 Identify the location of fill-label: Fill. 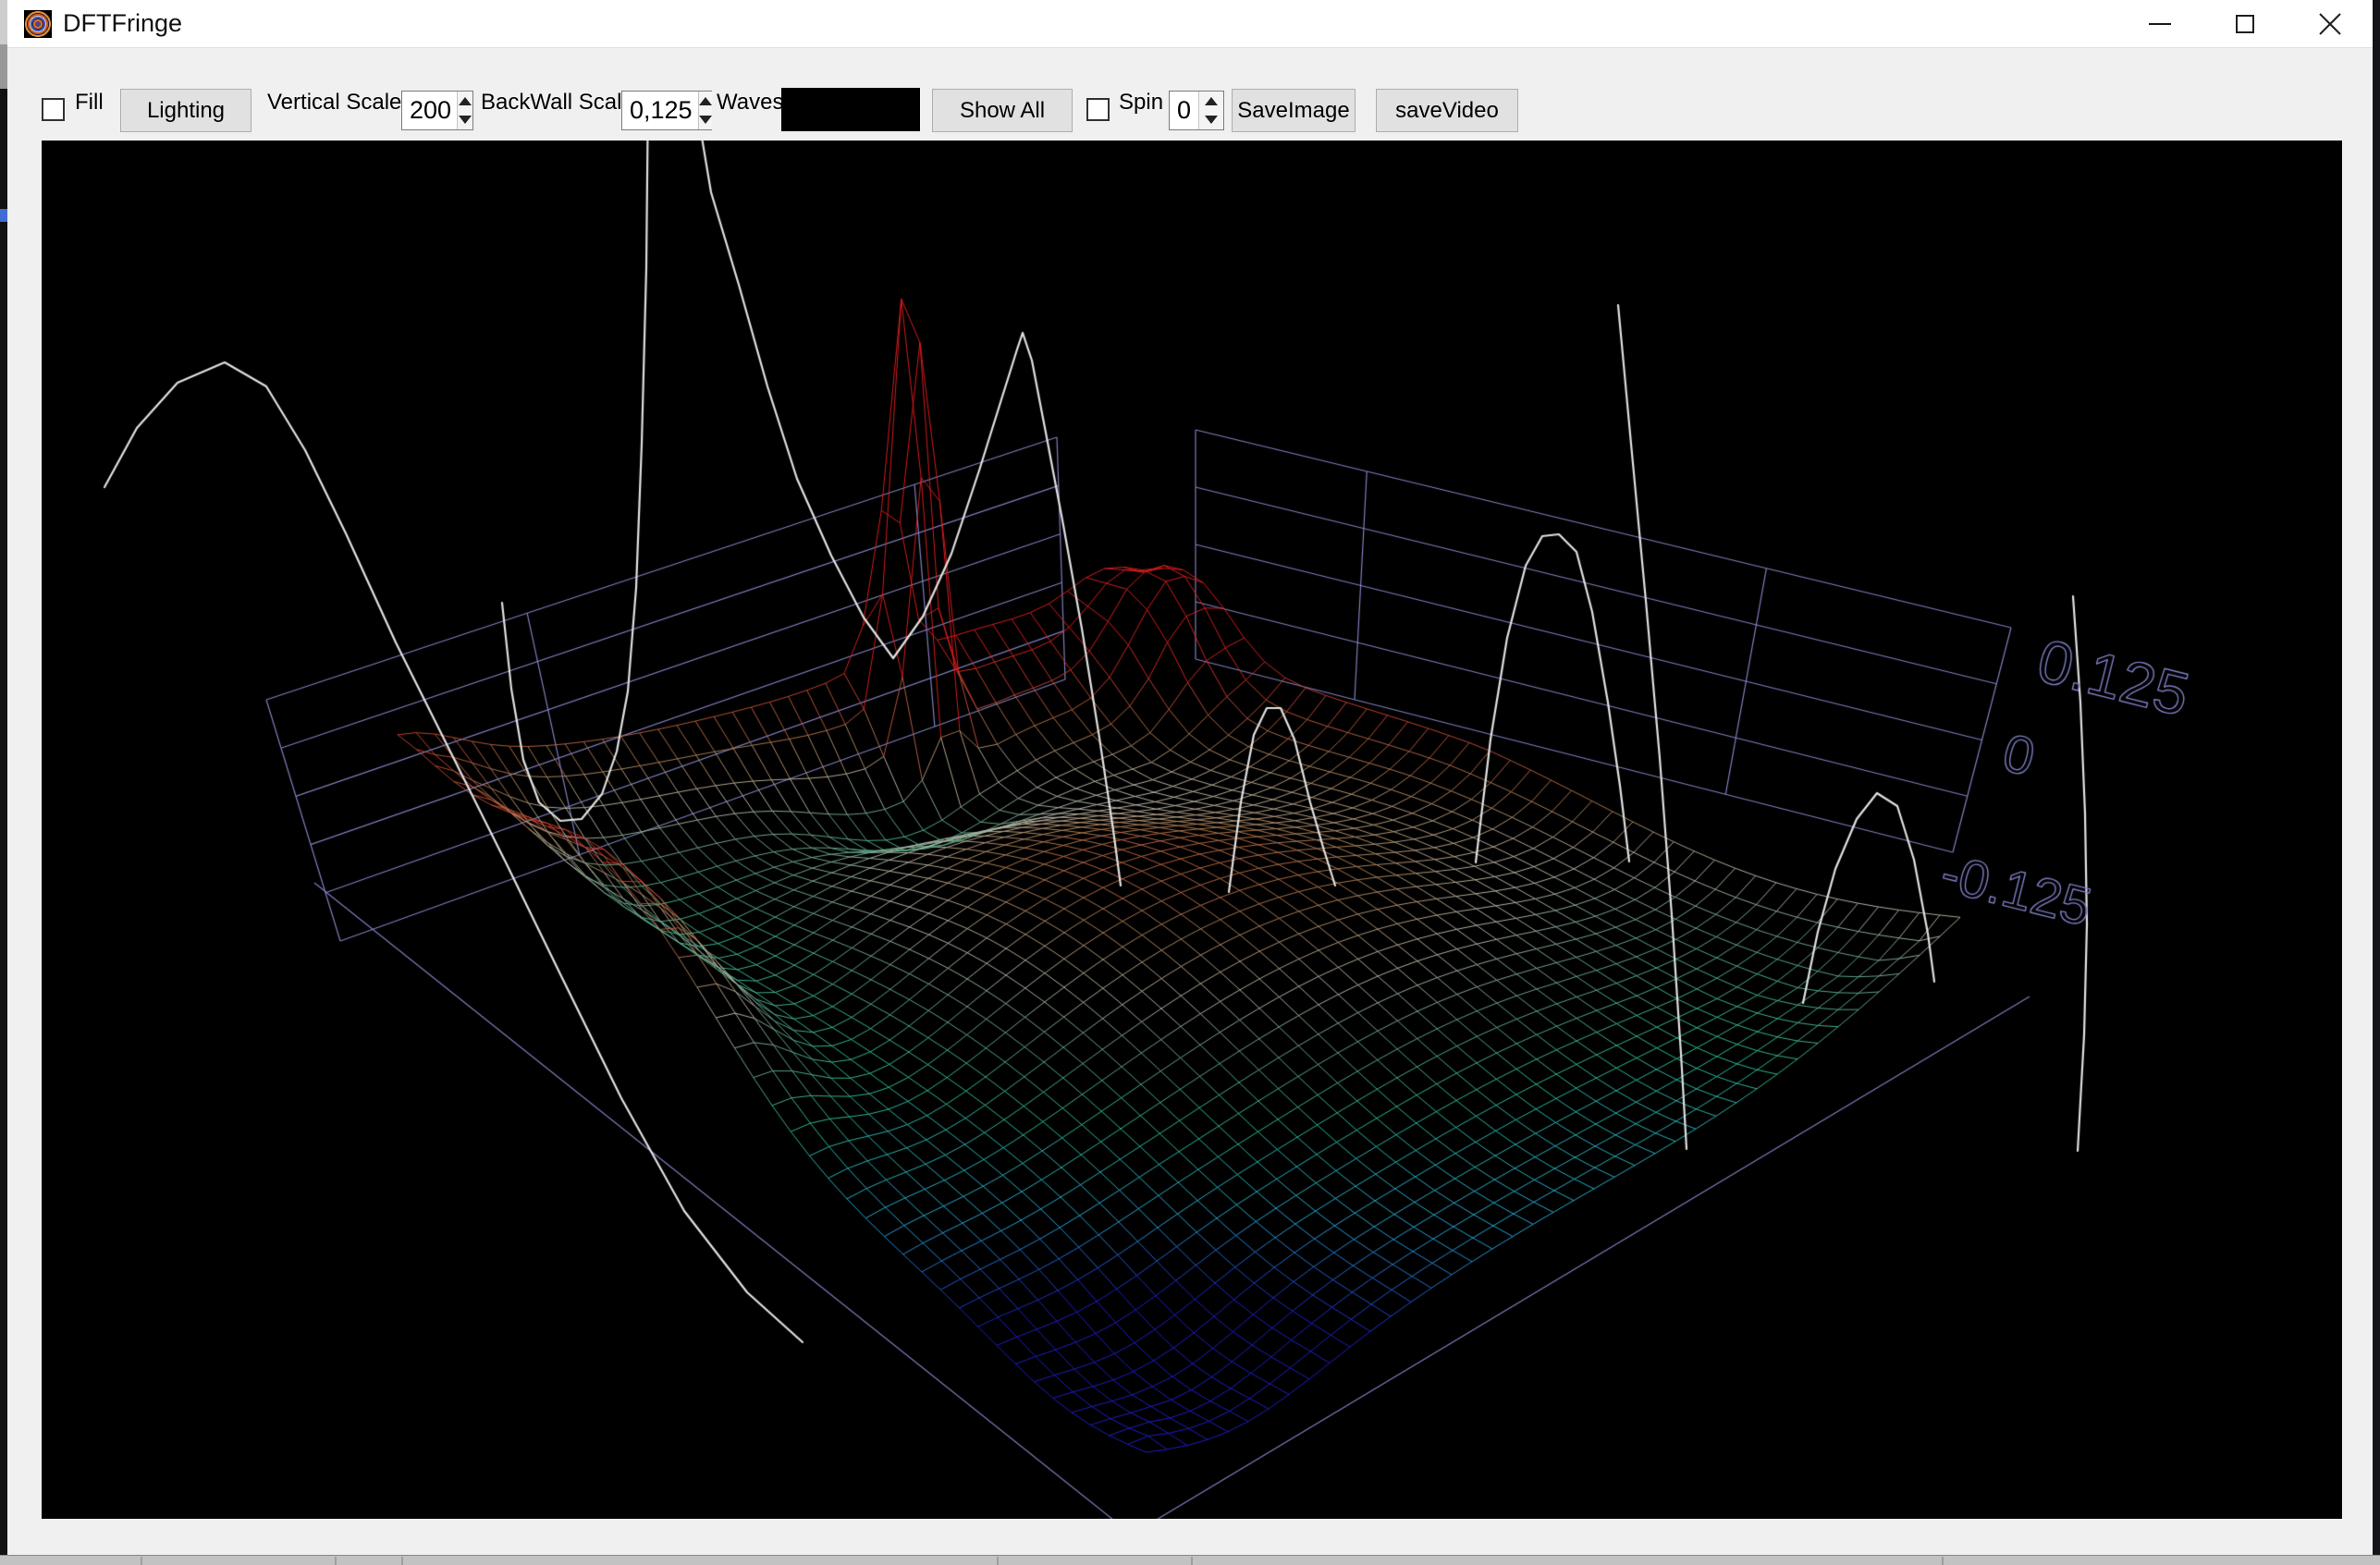
(89, 102).